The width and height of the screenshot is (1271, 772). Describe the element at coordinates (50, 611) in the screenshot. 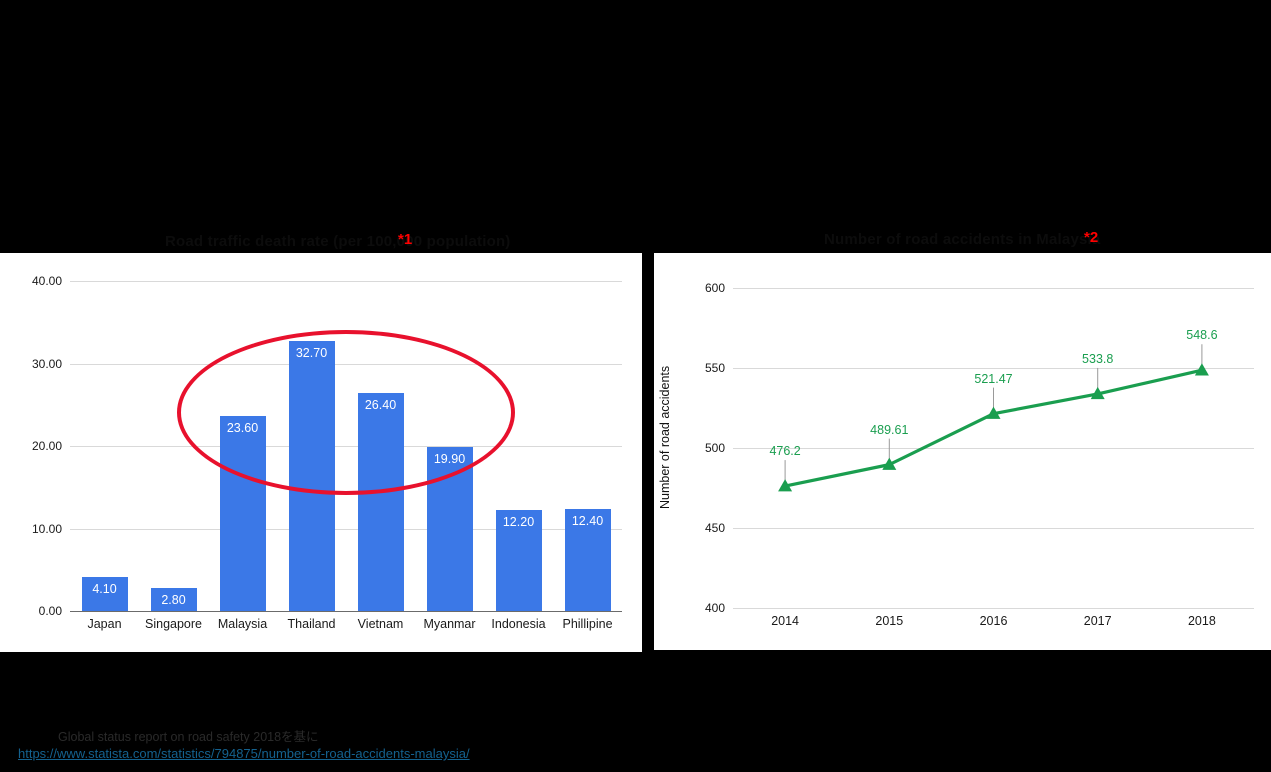

I see `y-axis-tick-label: 0.00` at that location.